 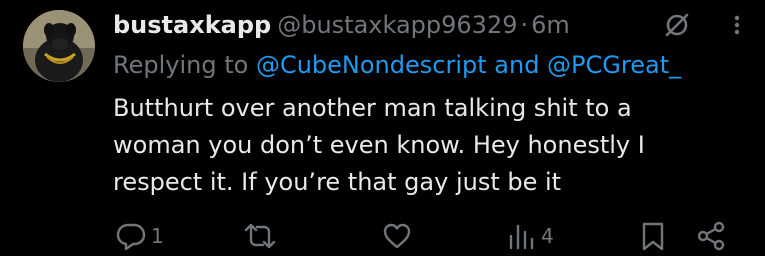 I want to click on avatar, so click(x=59, y=46).